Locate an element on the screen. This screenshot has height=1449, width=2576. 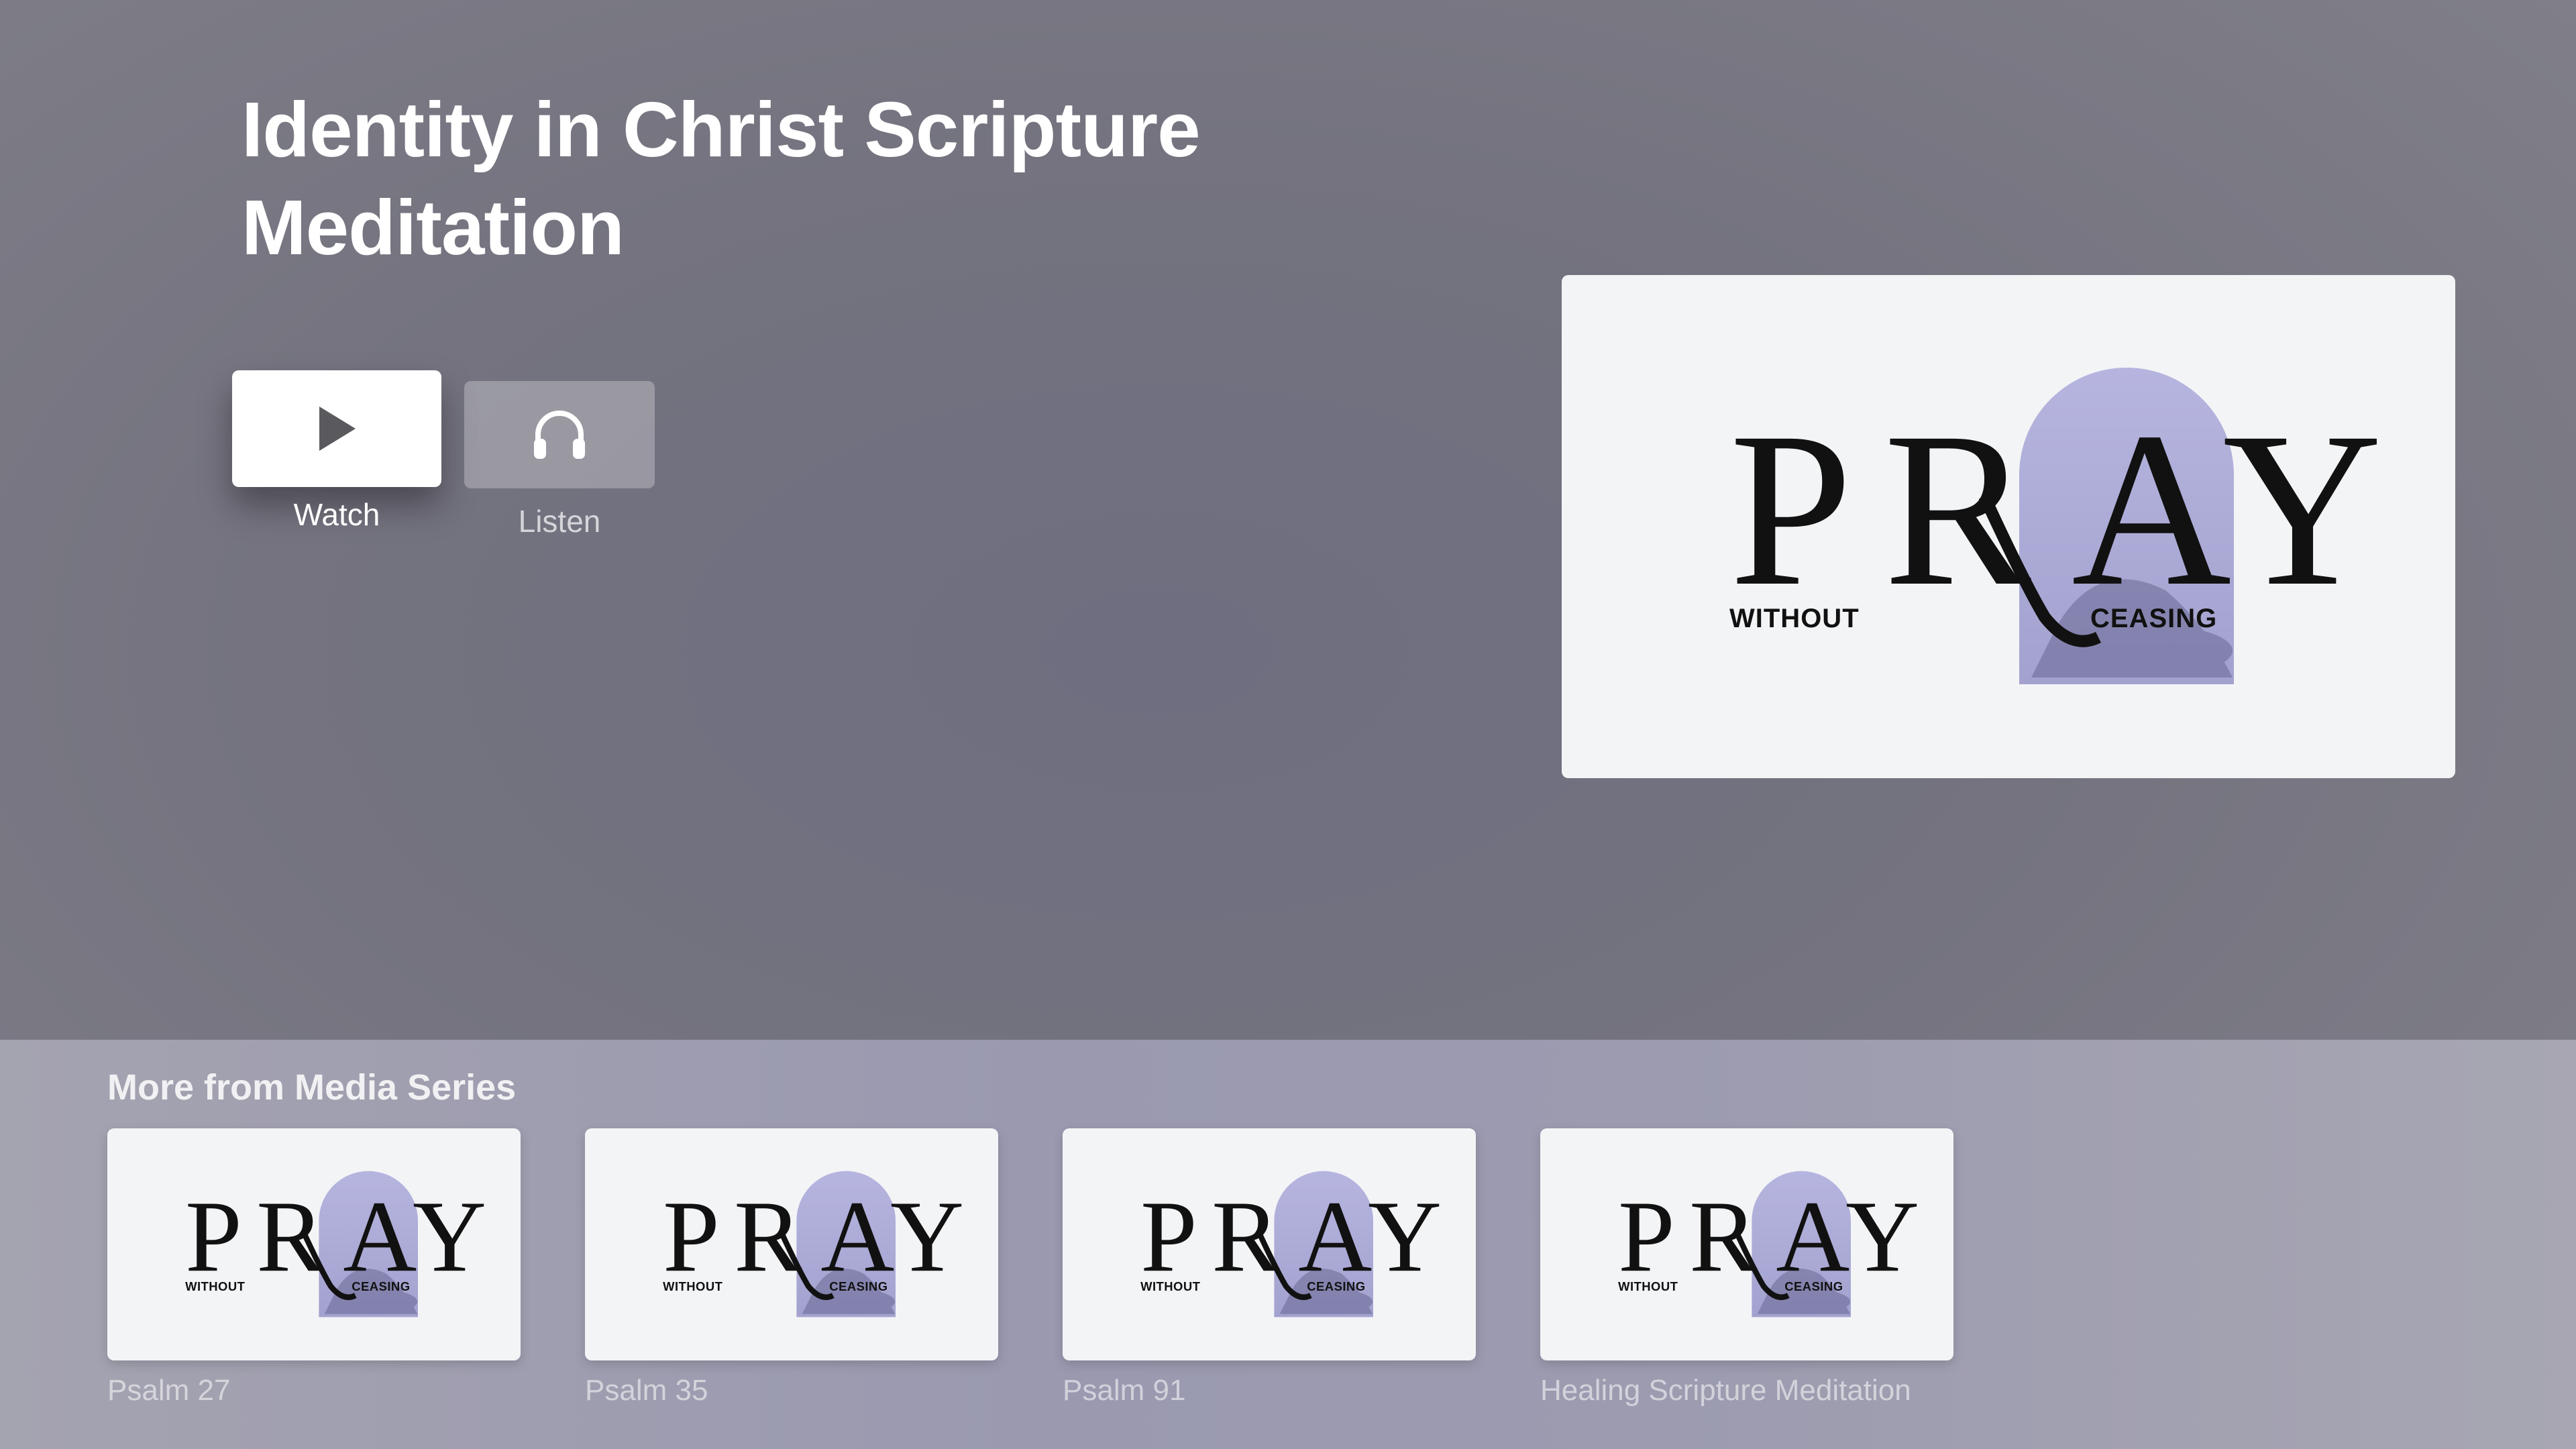
shelf-item: Psalm 91 is located at coordinates (1269, 1267).